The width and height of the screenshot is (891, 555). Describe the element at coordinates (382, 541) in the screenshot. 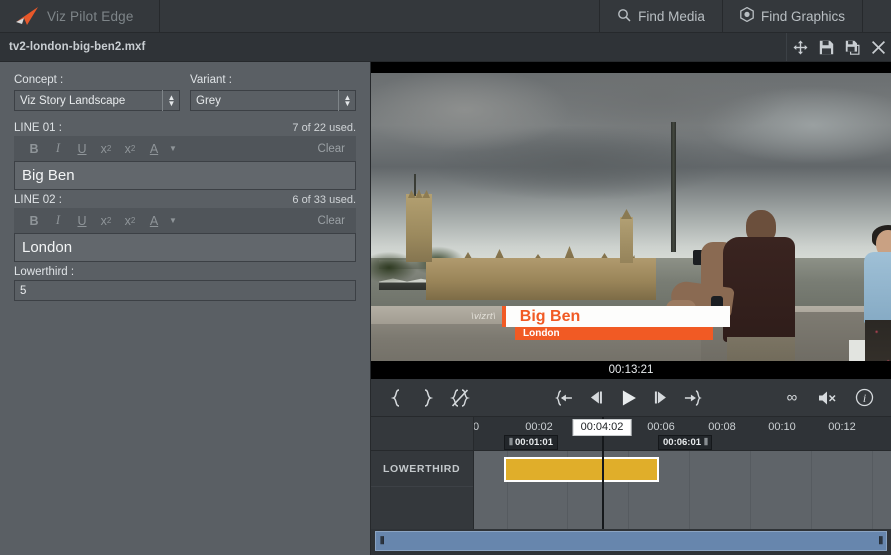

I see `scroll-grip-left-icon: ⦀` at that location.